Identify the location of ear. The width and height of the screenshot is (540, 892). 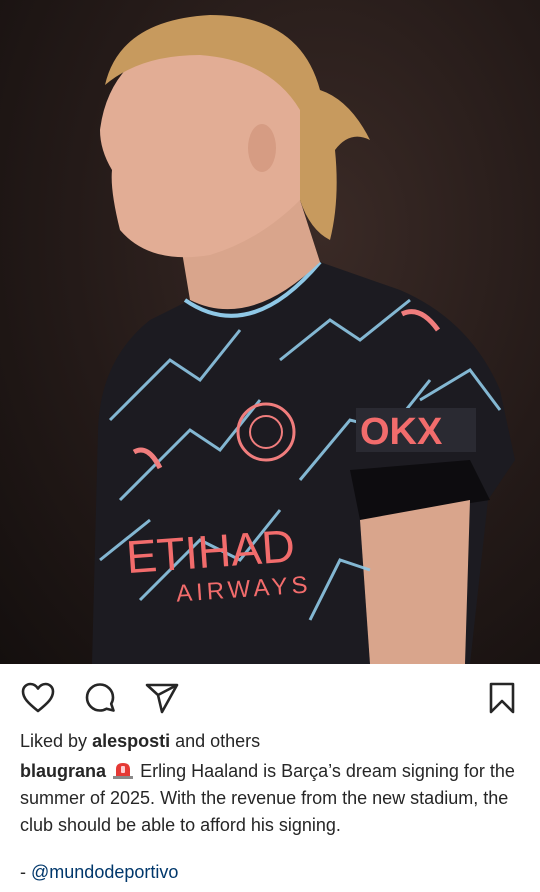
(262, 148).